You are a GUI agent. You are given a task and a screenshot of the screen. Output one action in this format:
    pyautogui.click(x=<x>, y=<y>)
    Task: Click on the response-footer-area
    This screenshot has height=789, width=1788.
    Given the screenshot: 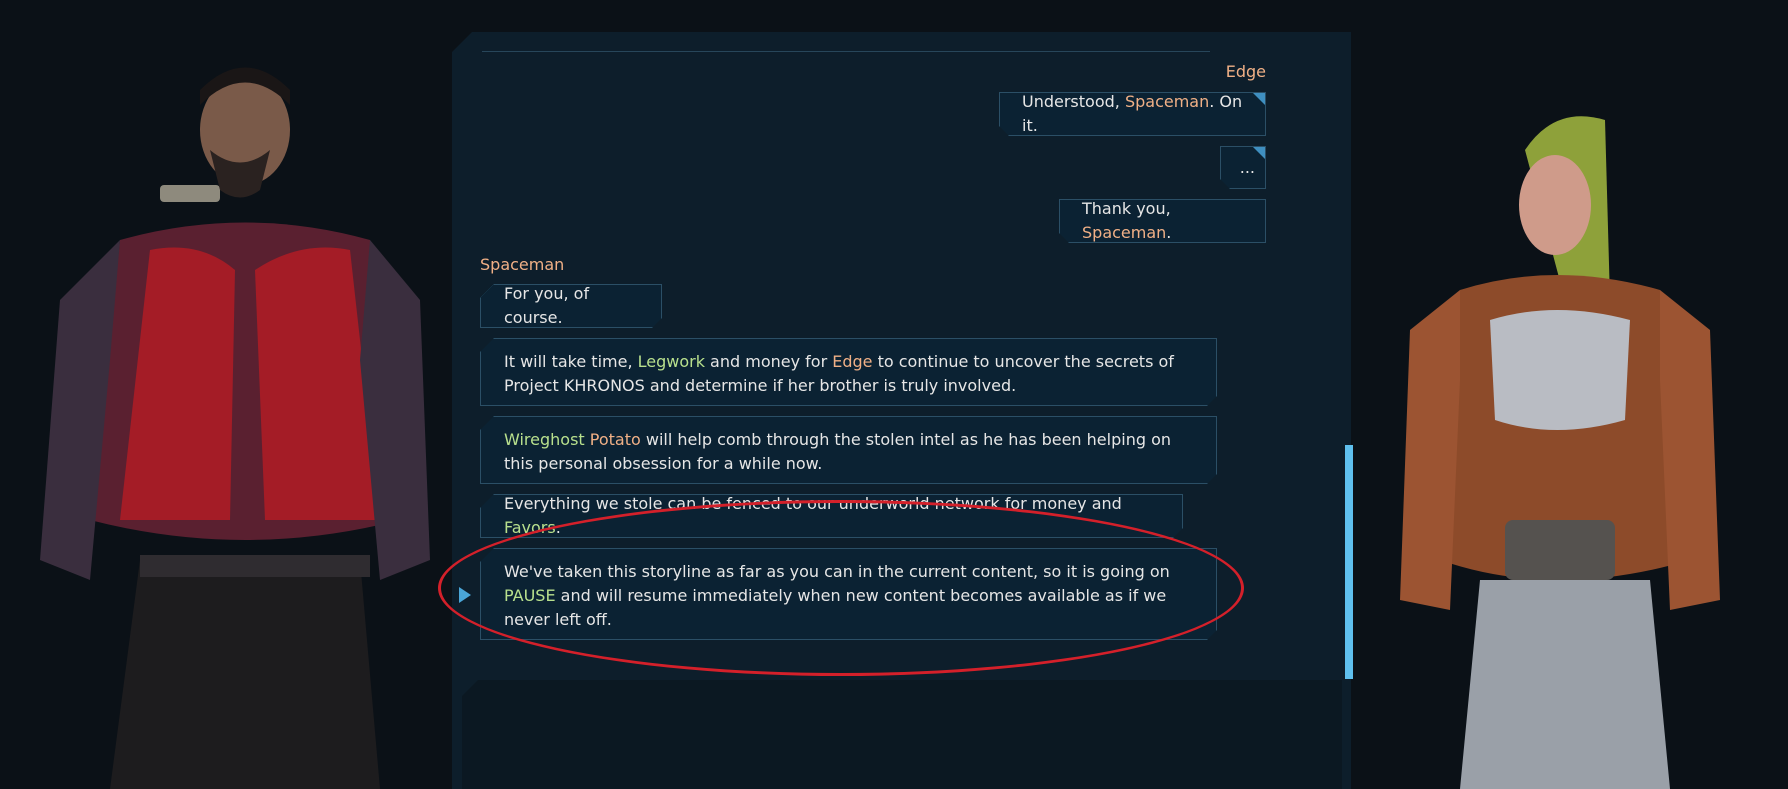 What is the action you would take?
    pyautogui.click(x=902, y=734)
    